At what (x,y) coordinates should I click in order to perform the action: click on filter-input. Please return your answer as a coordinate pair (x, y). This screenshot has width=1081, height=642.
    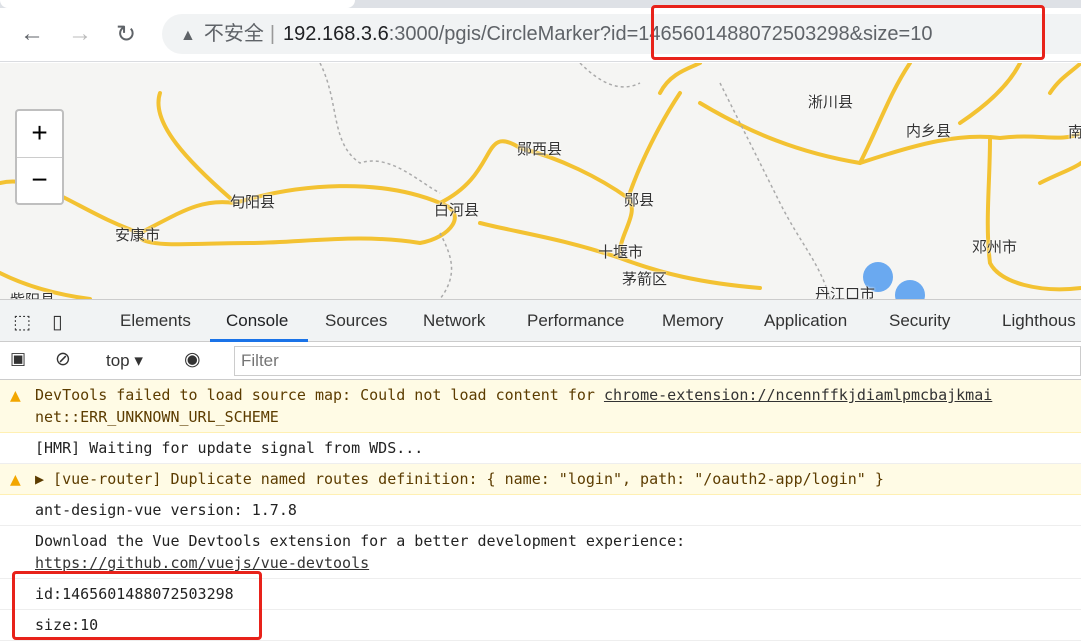
    Looking at the image, I should click on (657, 361).